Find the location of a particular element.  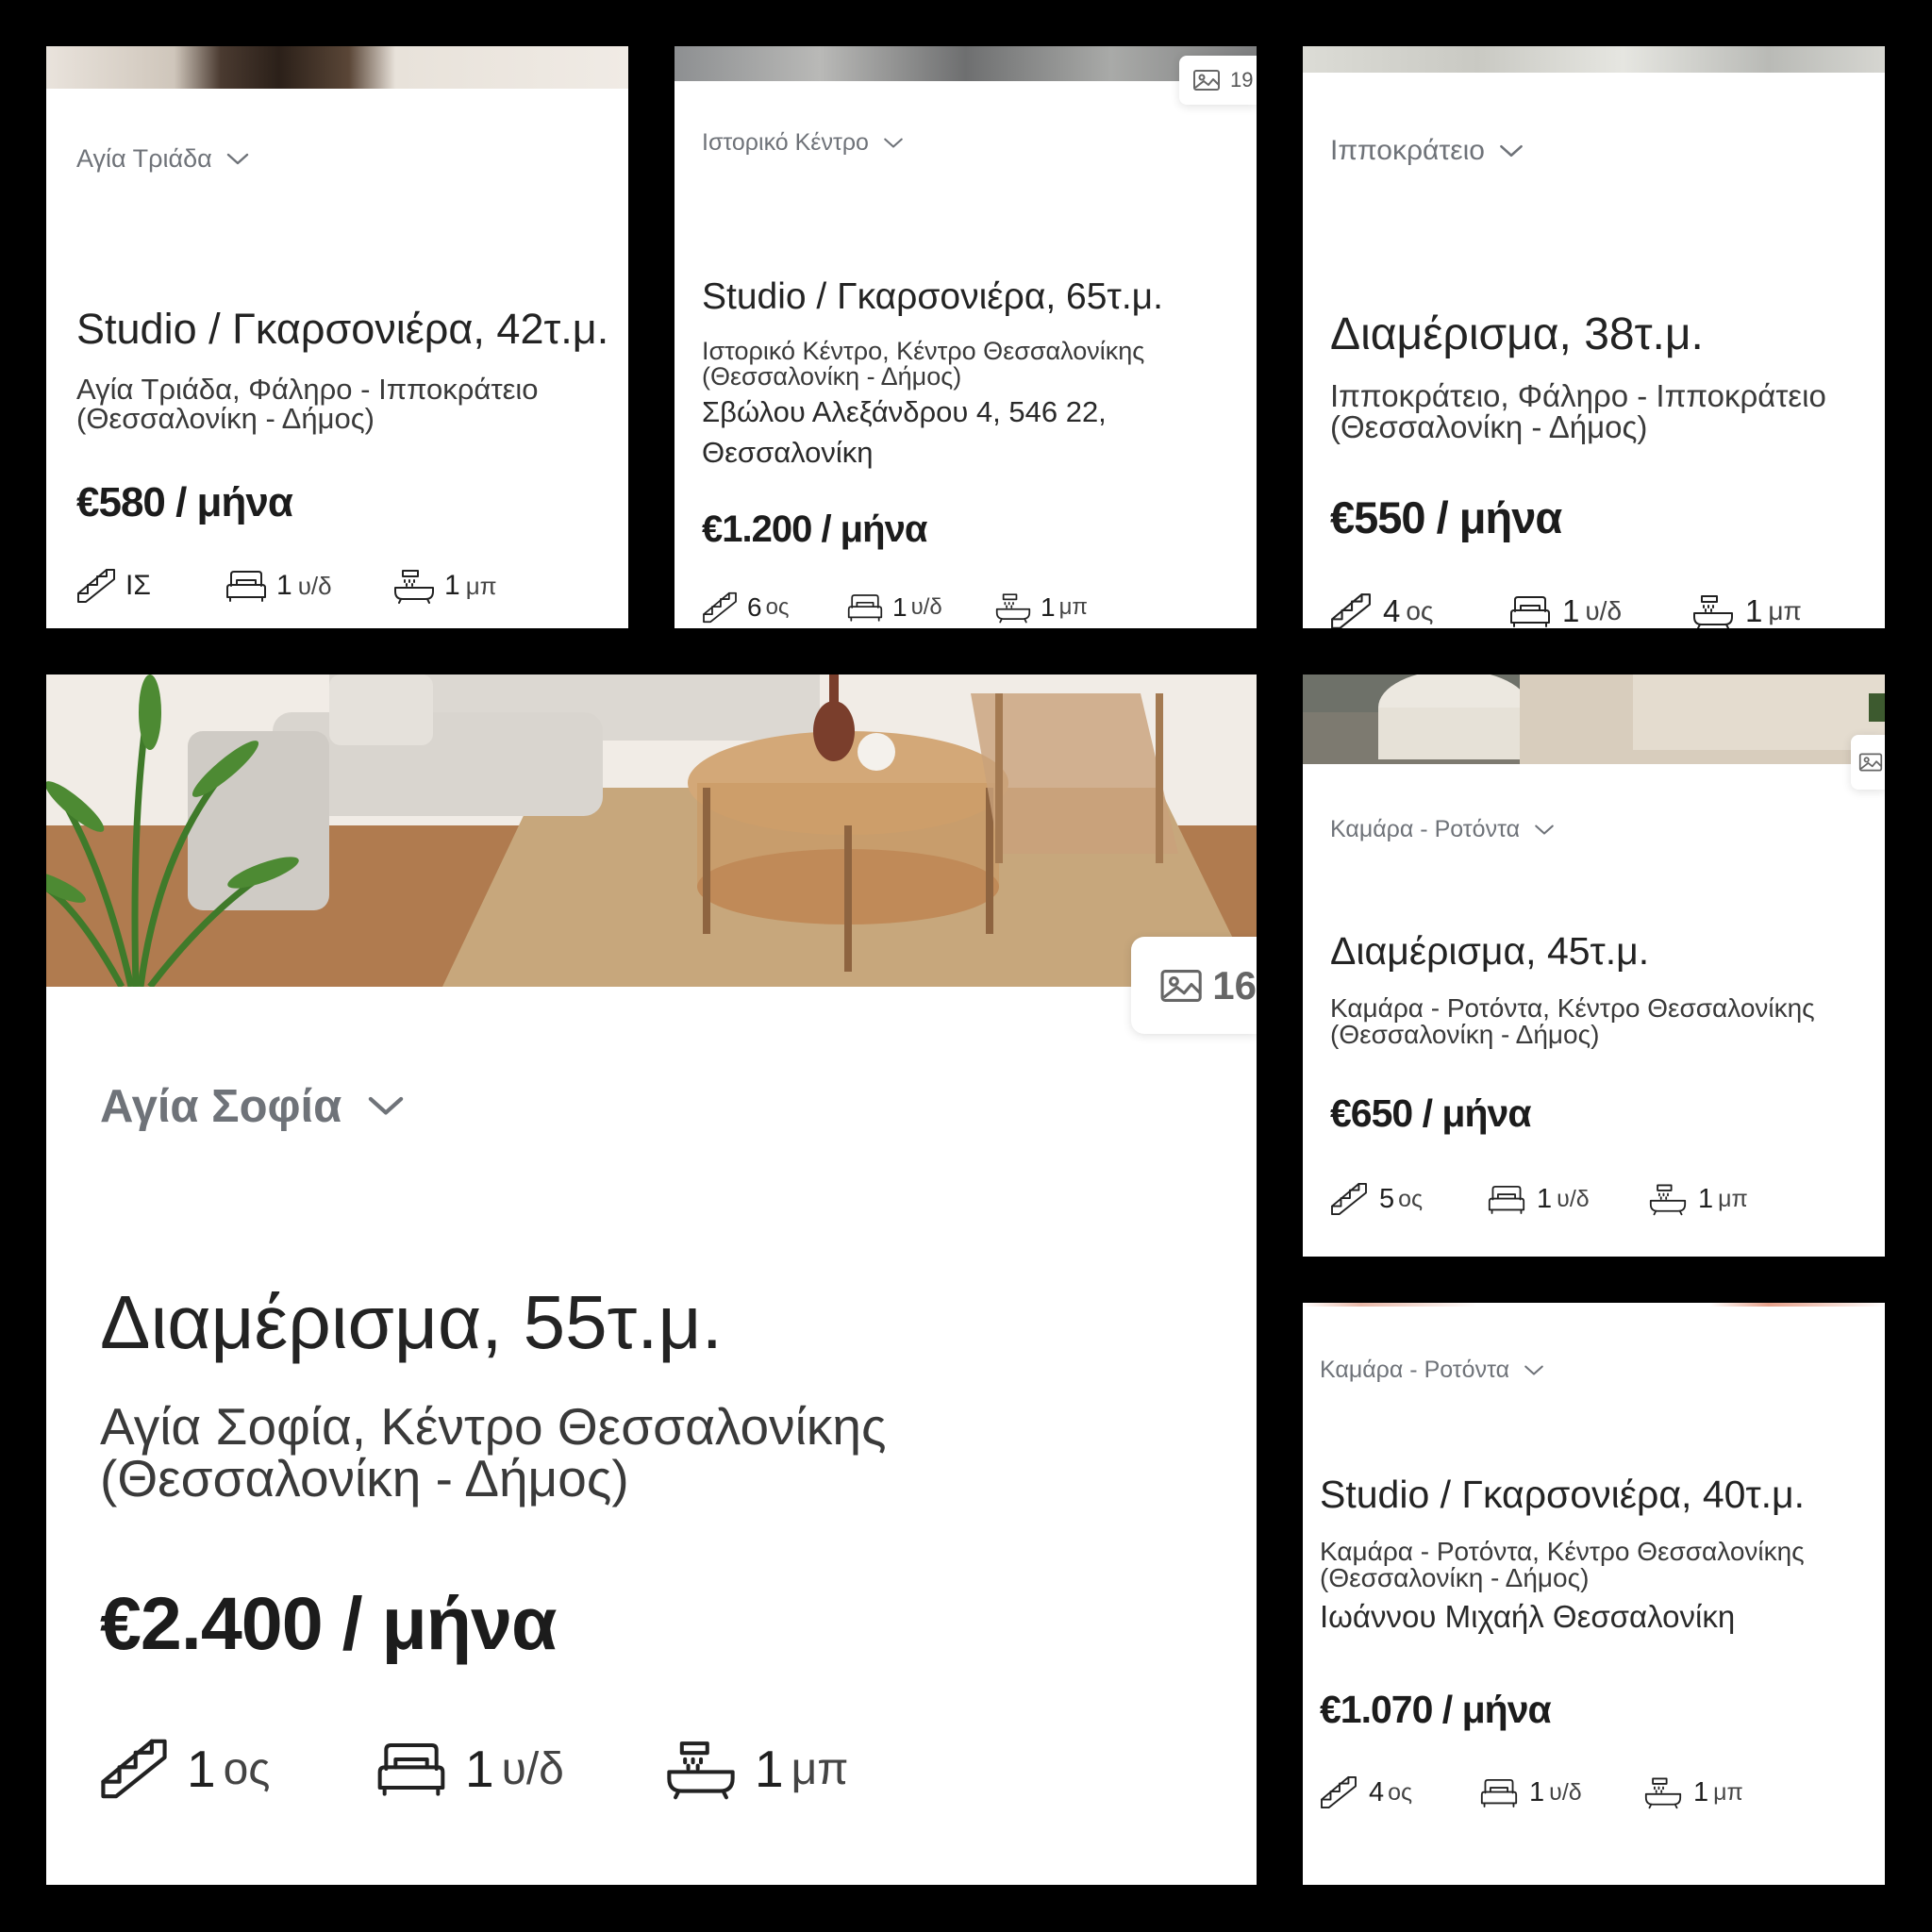

area-label: Ιπποκράτειο is located at coordinates (1407, 150).